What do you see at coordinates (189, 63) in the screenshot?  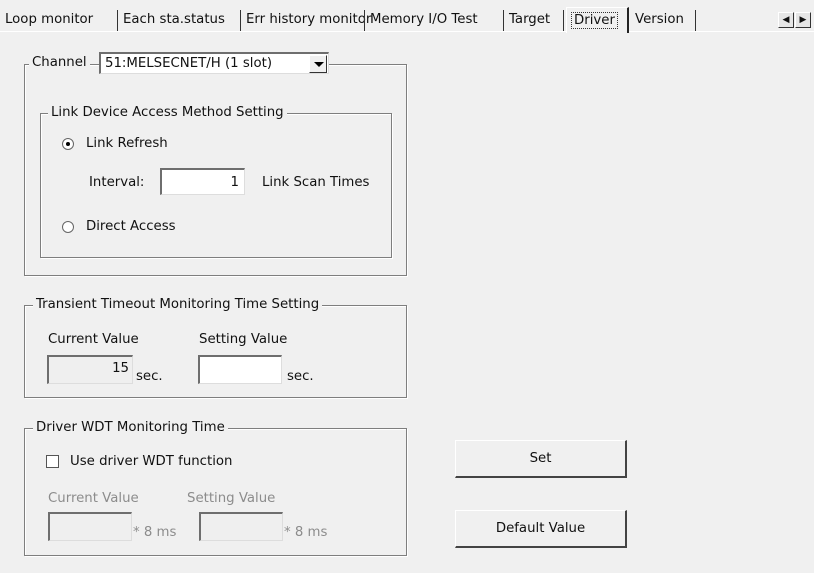 I see `channel-selected-value: 51:MELSECNET/H (1 slot)` at bounding box center [189, 63].